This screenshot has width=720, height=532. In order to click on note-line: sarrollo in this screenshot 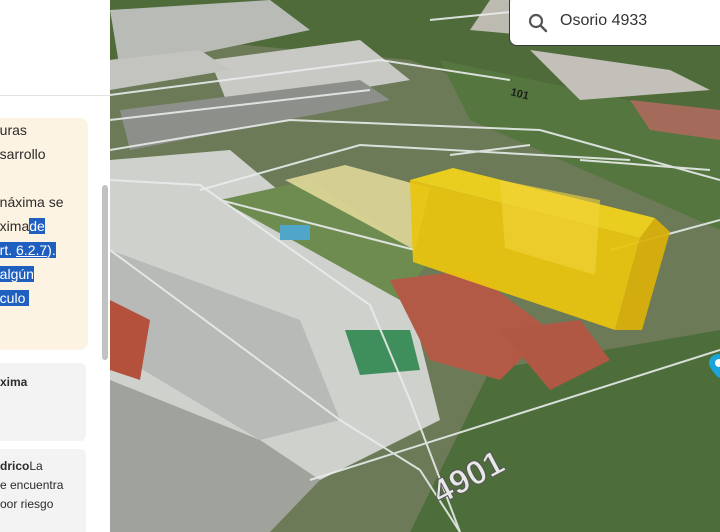, I will do `click(23, 154)`.